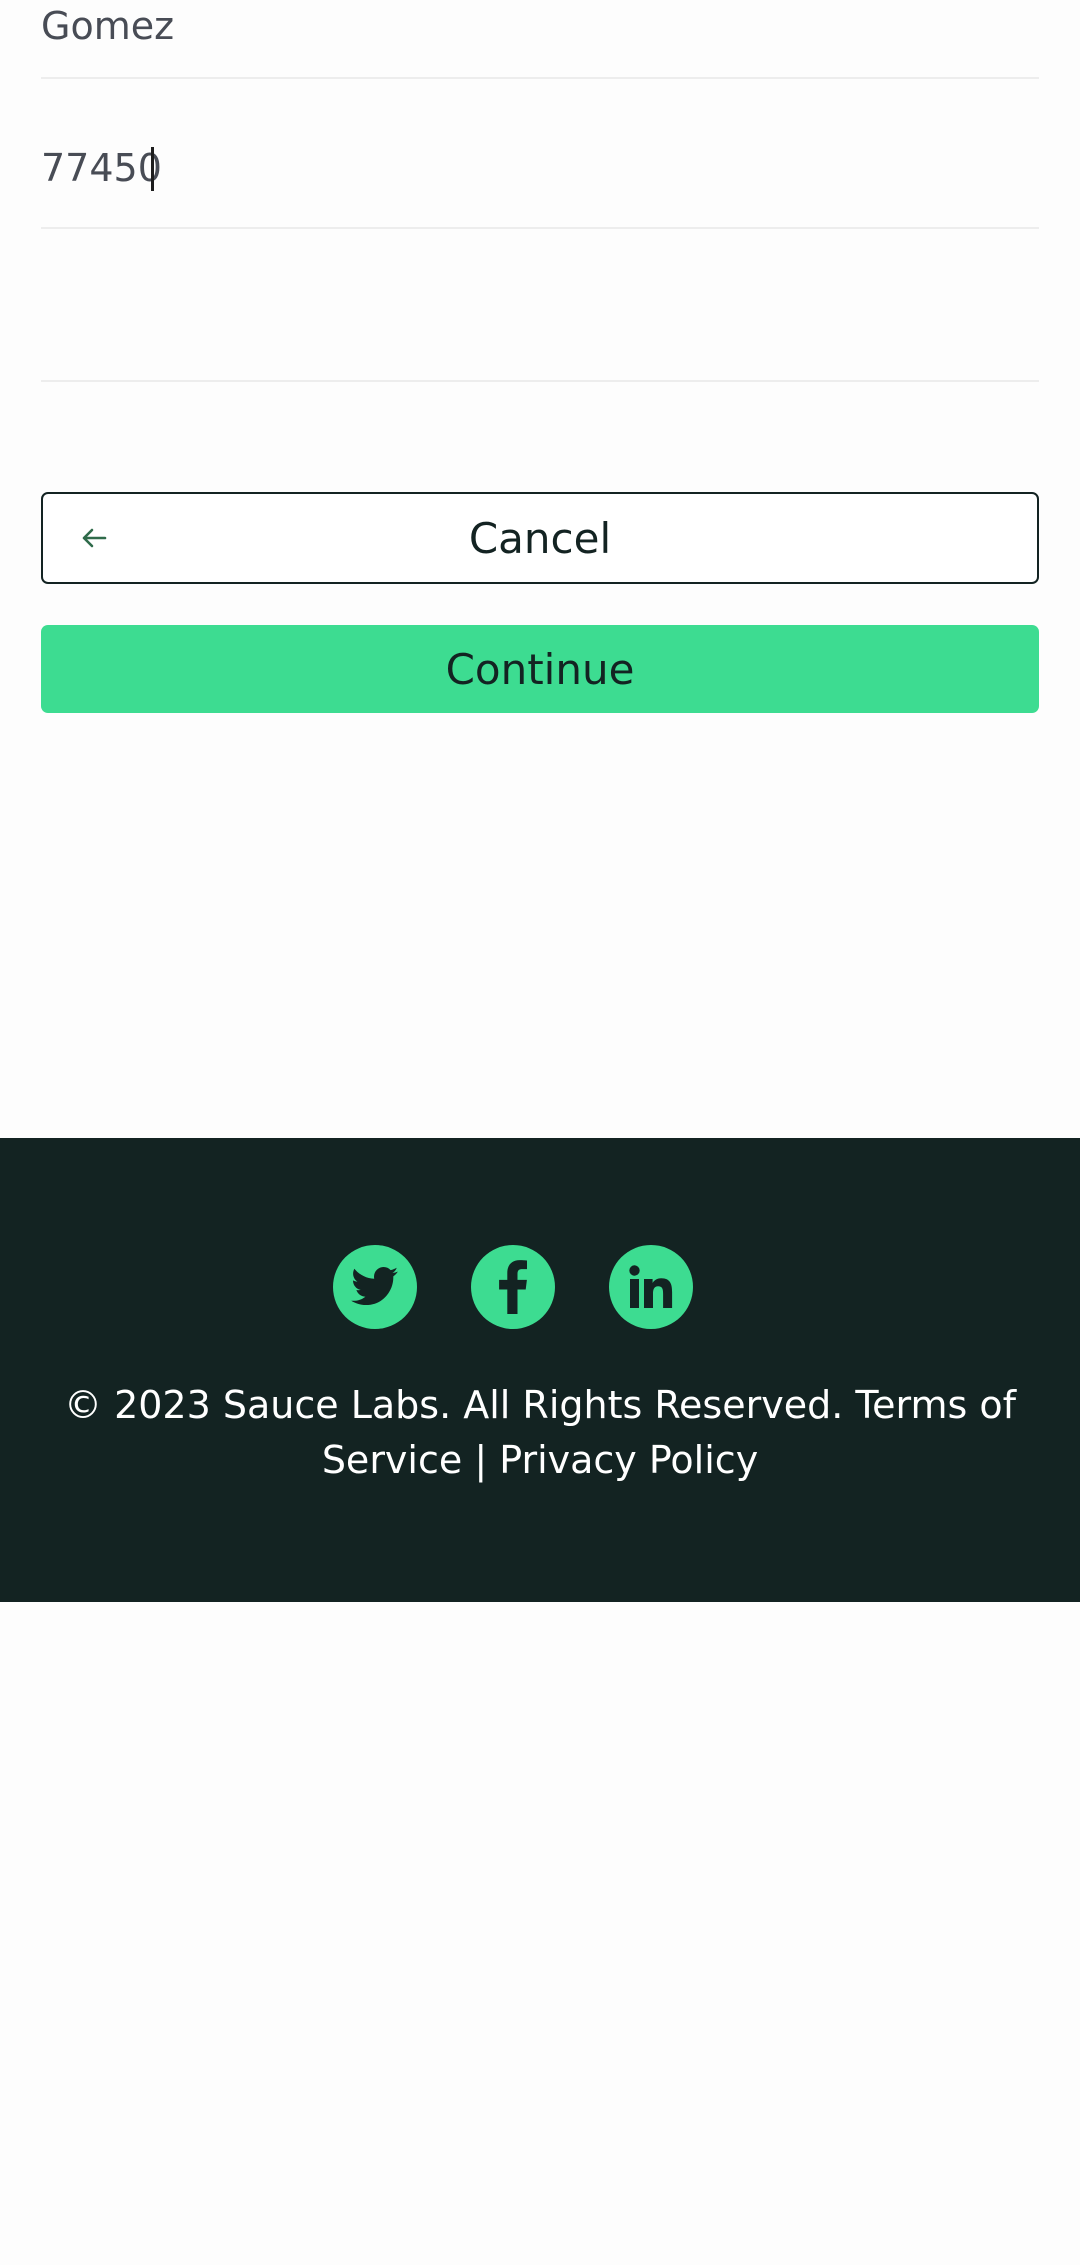 Image resolution: width=1080 pixels, height=2265 pixels. What do you see at coordinates (540, 318) in the screenshot?
I see `empty-input` at bounding box center [540, 318].